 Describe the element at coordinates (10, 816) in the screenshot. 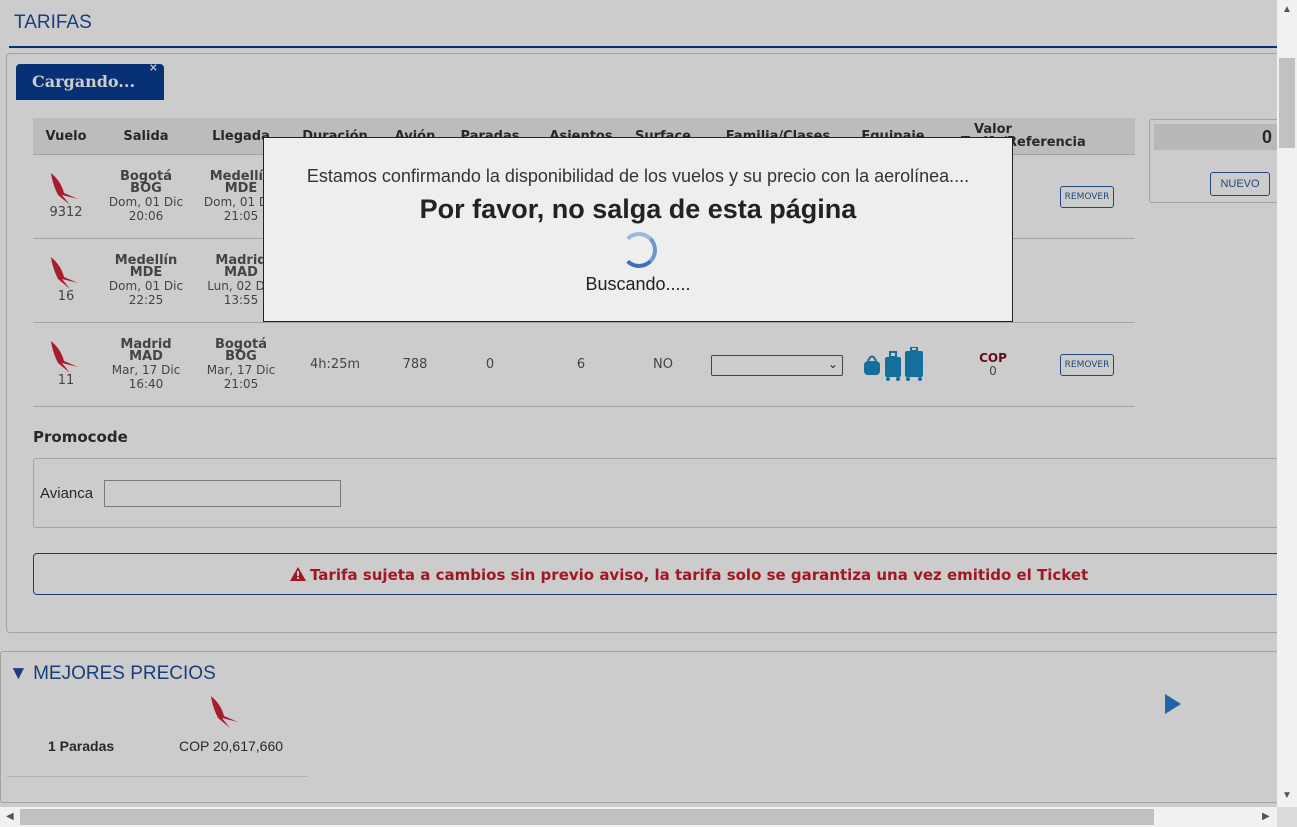

I see `scroll-left-icon: ◀` at that location.